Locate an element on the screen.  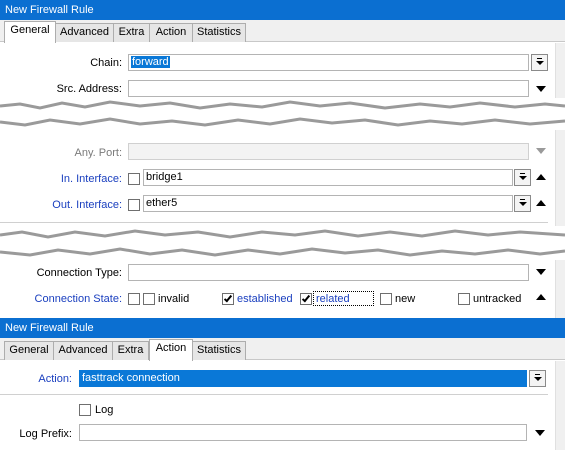
out-interface-negate-checkbox is located at coordinates (134, 205).